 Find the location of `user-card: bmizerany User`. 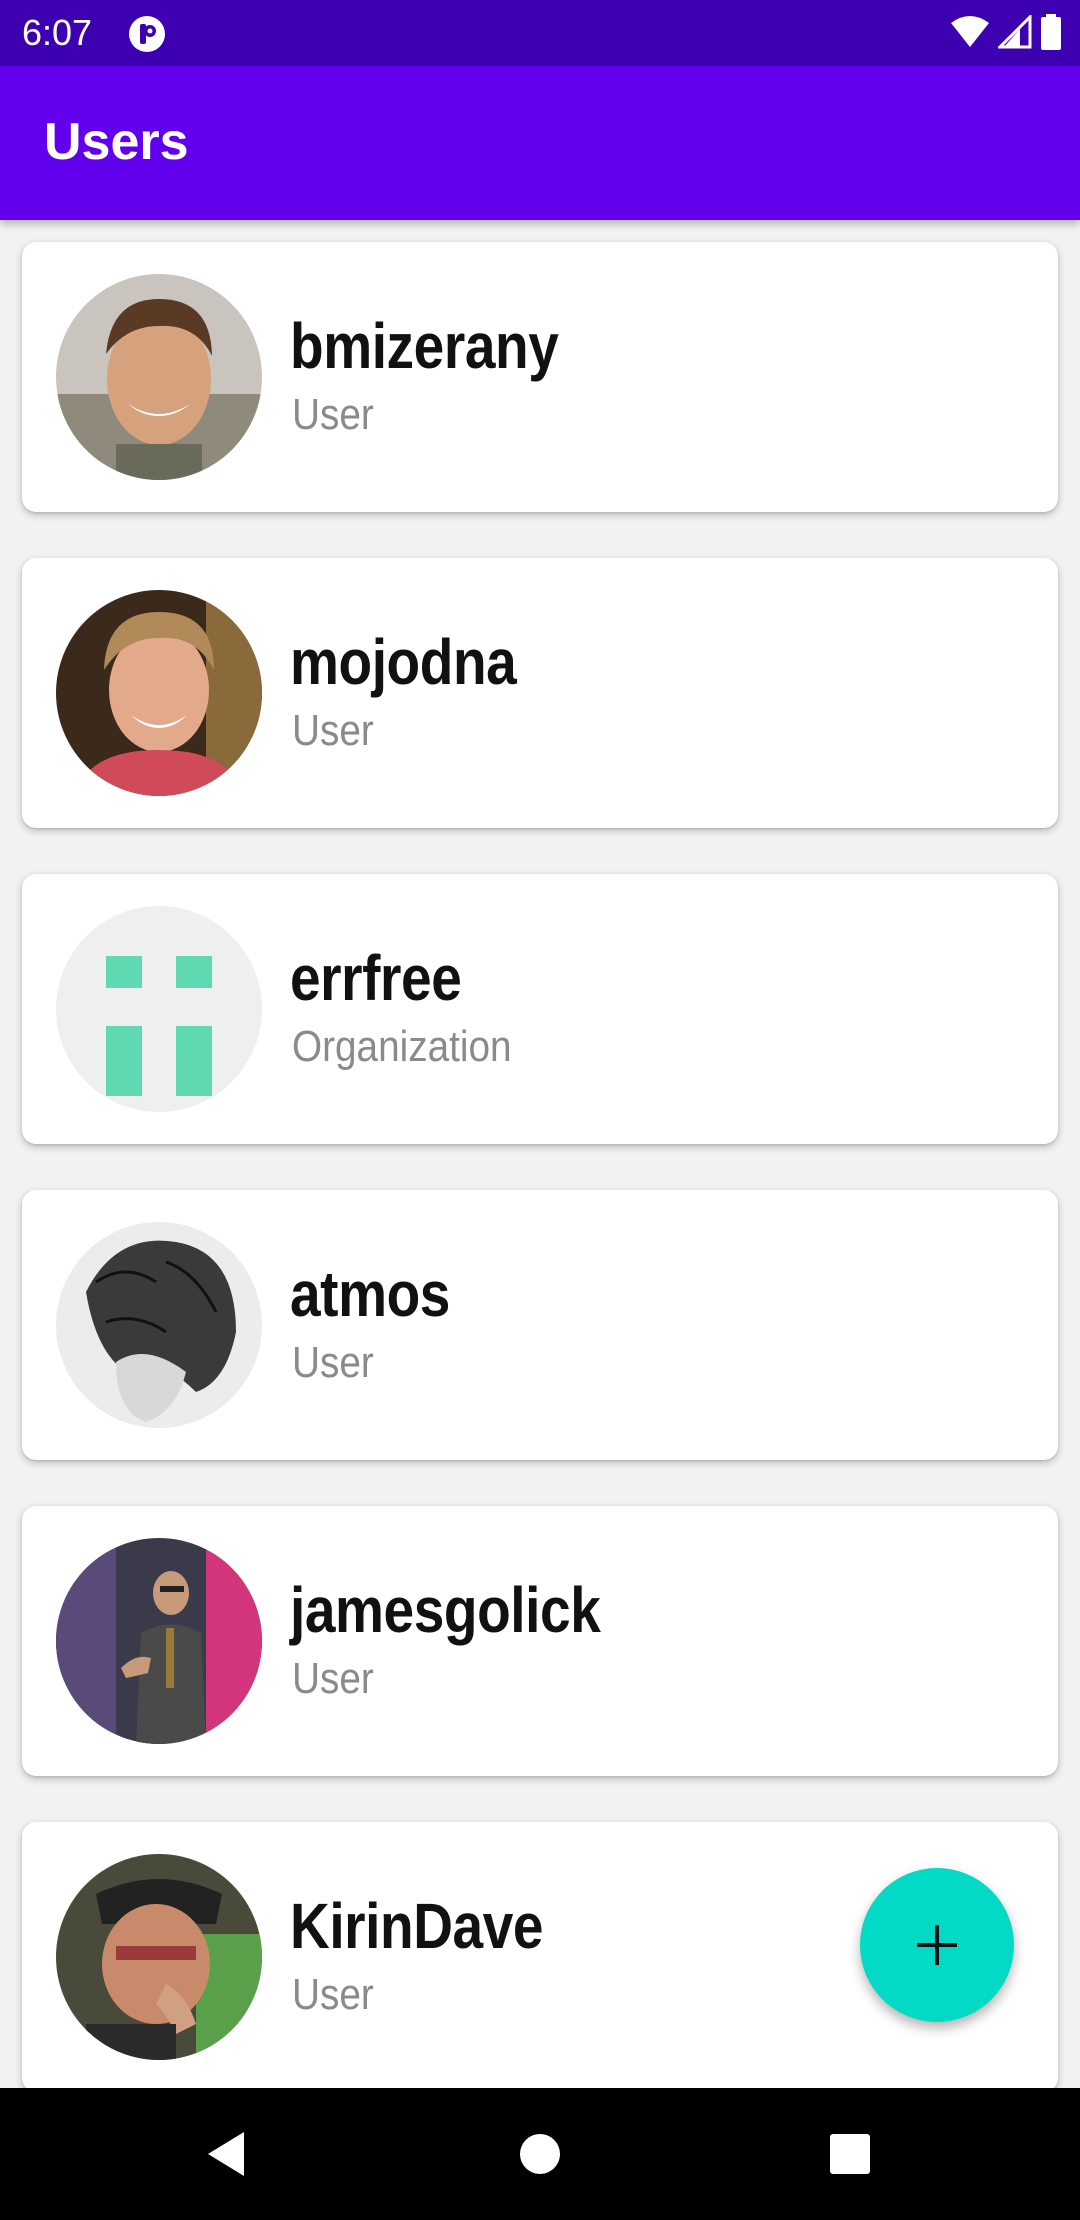

user-card: bmizerany User is located at coordinates (540, 377).